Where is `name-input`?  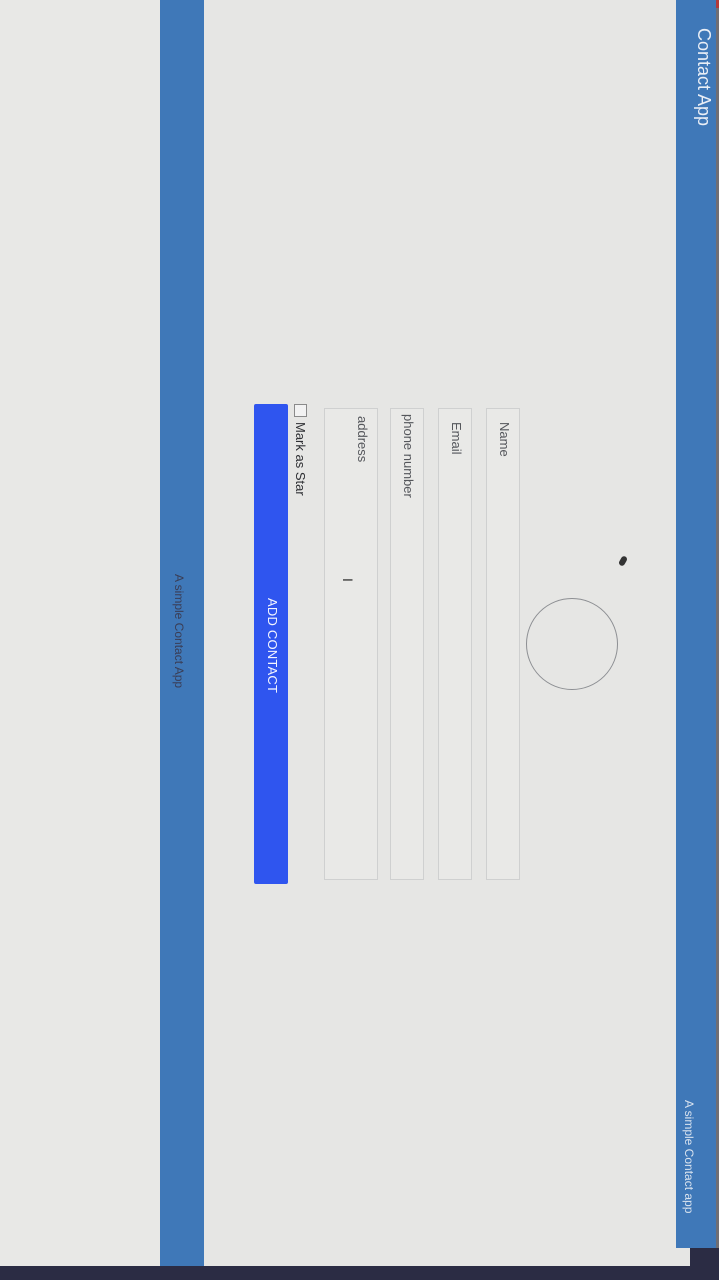 name-input is located at coordinates (503, 644).